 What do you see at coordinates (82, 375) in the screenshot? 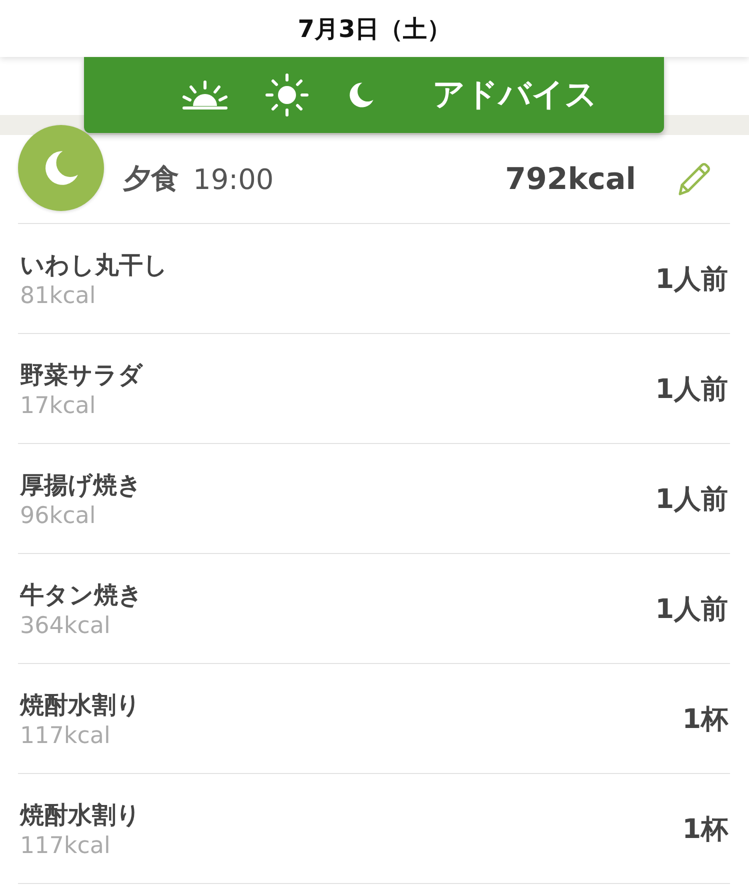
I see `food-name: 野菜サラダ` at bounding box center [82, 375].